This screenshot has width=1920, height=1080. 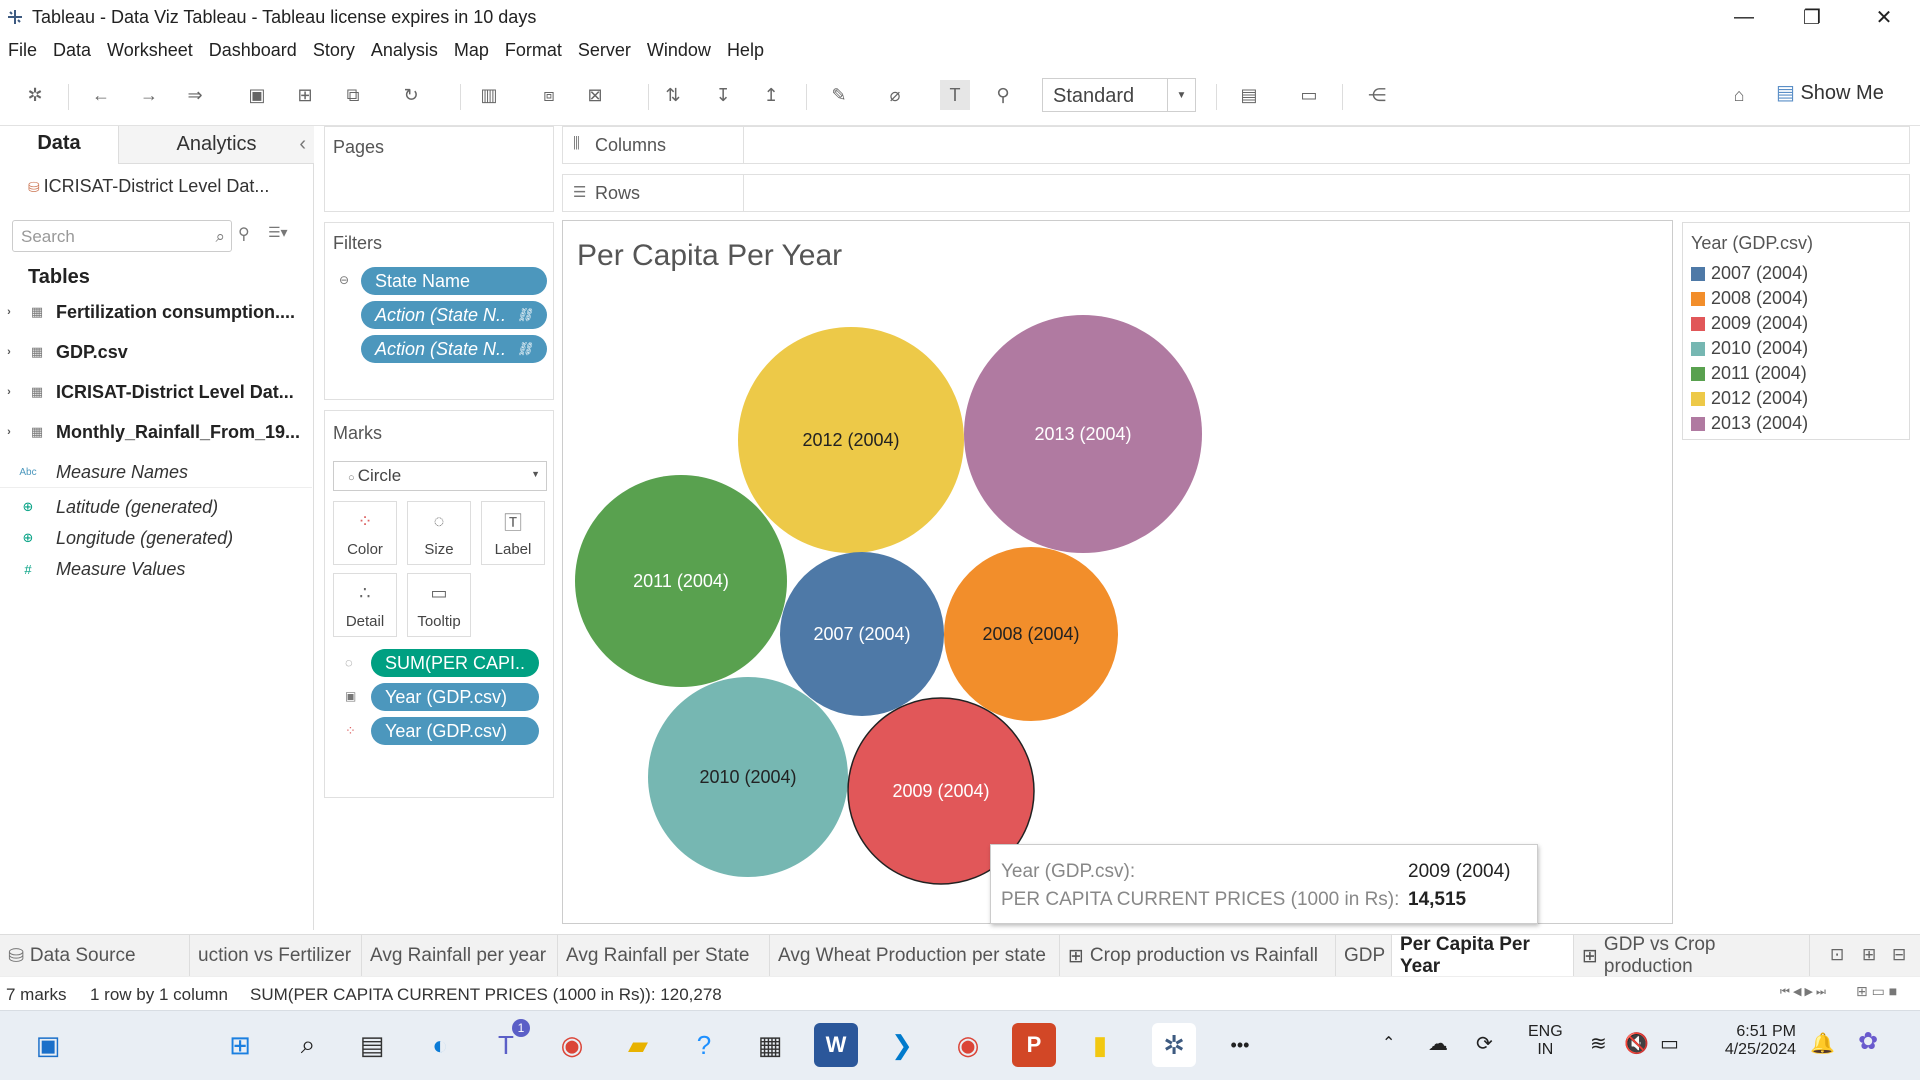 I want to click on chrome-profile-icon: ◉, so click(x=968, y=1045).